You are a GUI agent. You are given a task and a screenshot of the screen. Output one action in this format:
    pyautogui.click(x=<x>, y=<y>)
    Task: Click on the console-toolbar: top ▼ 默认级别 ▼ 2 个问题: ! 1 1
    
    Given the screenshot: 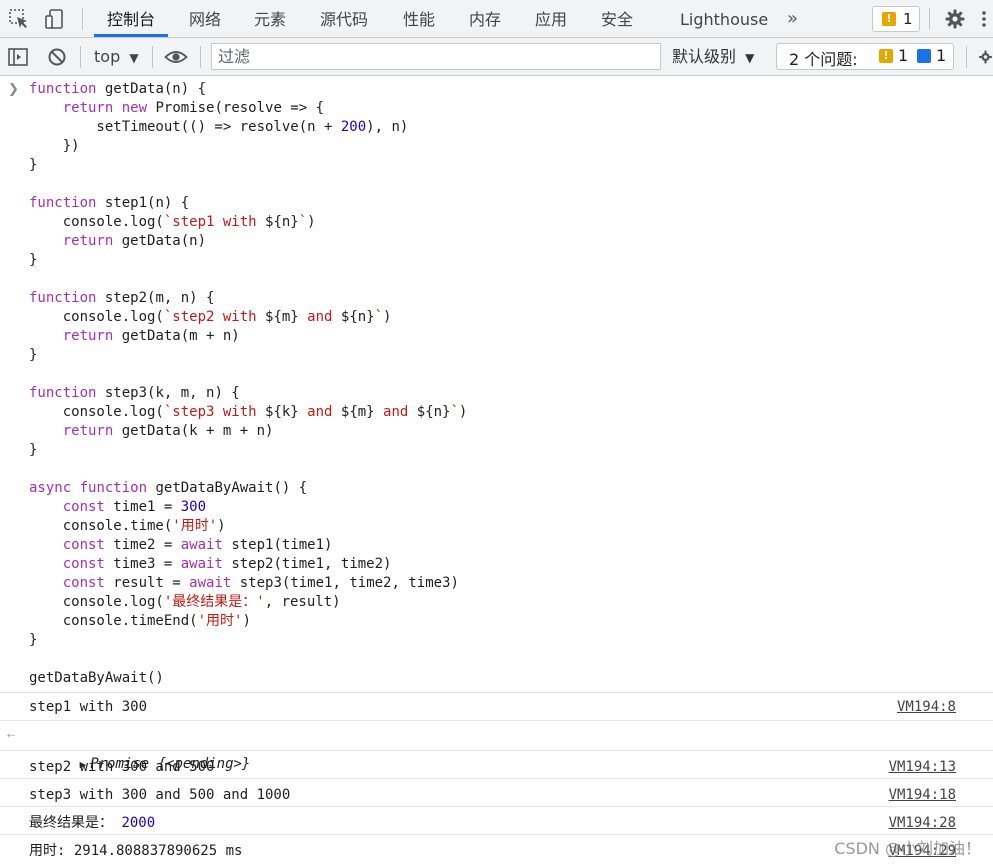 What is the action you would take?
    pyautogui.click(x=496, y=57)
    